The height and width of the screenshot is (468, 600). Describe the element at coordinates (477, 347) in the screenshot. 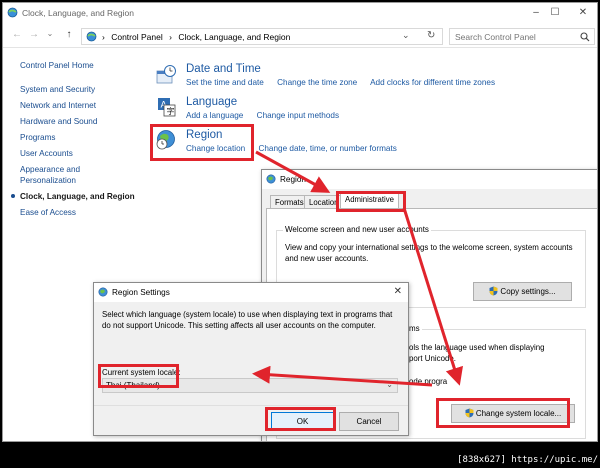

I see `non-unicode-text-1: ols the language used when displaying` at that location.